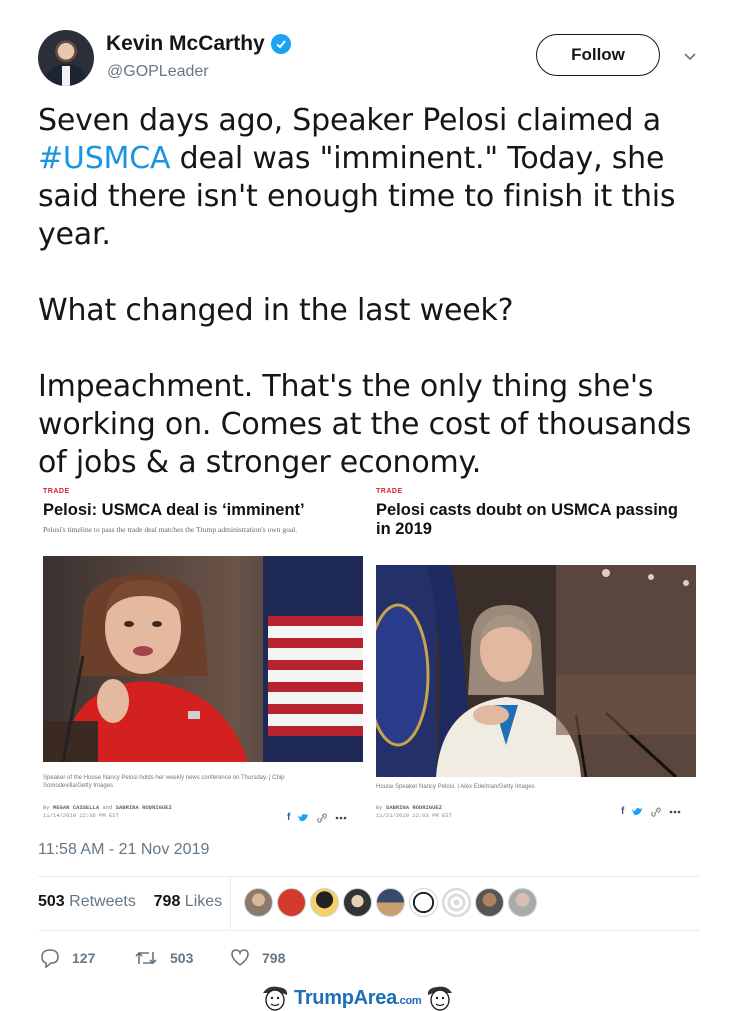 This screenshot has height=1011, width=740. I want to click on author-name: Kevin McCarthy, so click(185, 44).